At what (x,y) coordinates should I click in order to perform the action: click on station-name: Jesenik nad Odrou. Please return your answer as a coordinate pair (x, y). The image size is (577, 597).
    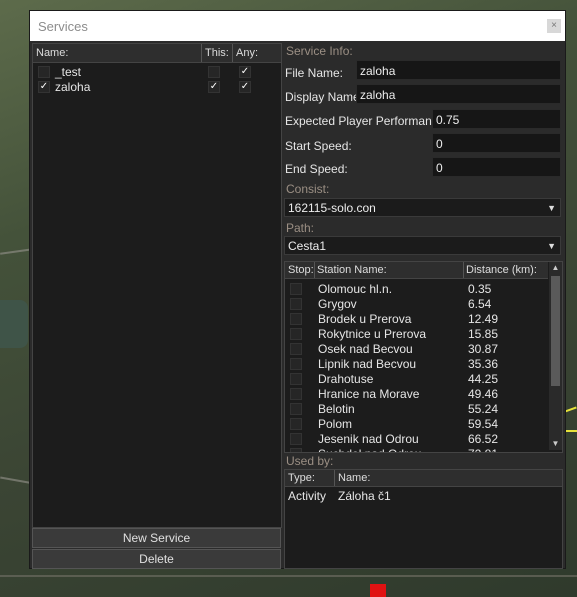
    Looking at the image, I should click on (368, 439).